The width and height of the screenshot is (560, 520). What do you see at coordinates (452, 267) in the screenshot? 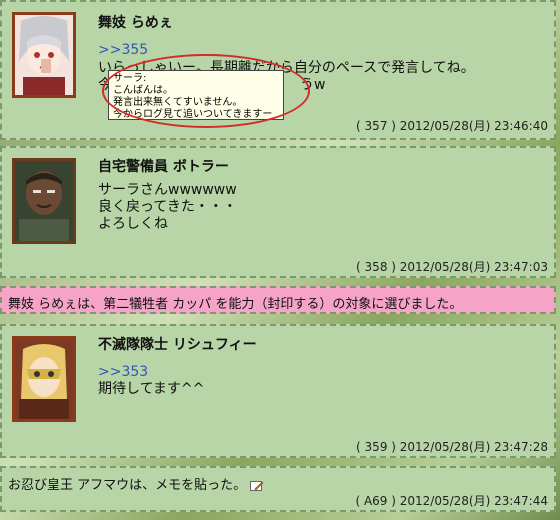
I see `post-timestamp: ( 358 ) 2012/05/28(月) 23:47:03` at bounding box center [452, 267].